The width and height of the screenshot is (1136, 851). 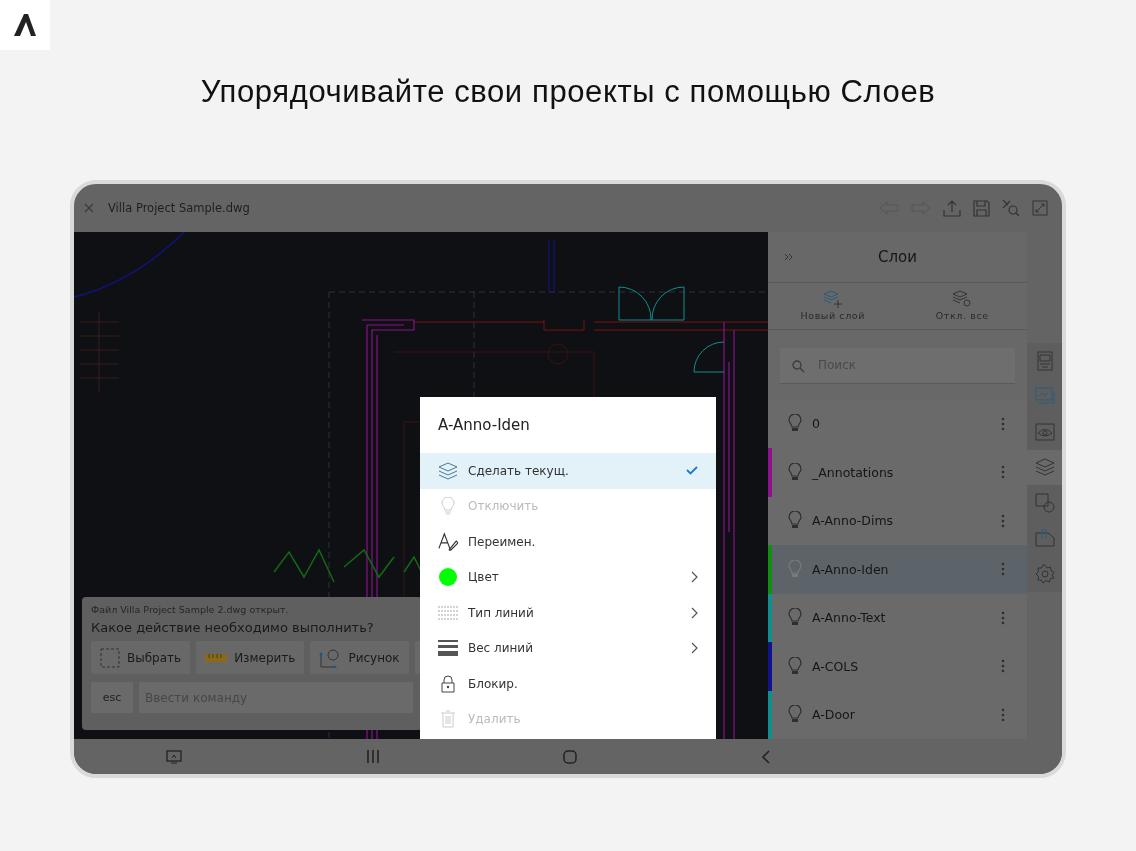 I want to click on linetype-icon, so click(x=448, y=612).